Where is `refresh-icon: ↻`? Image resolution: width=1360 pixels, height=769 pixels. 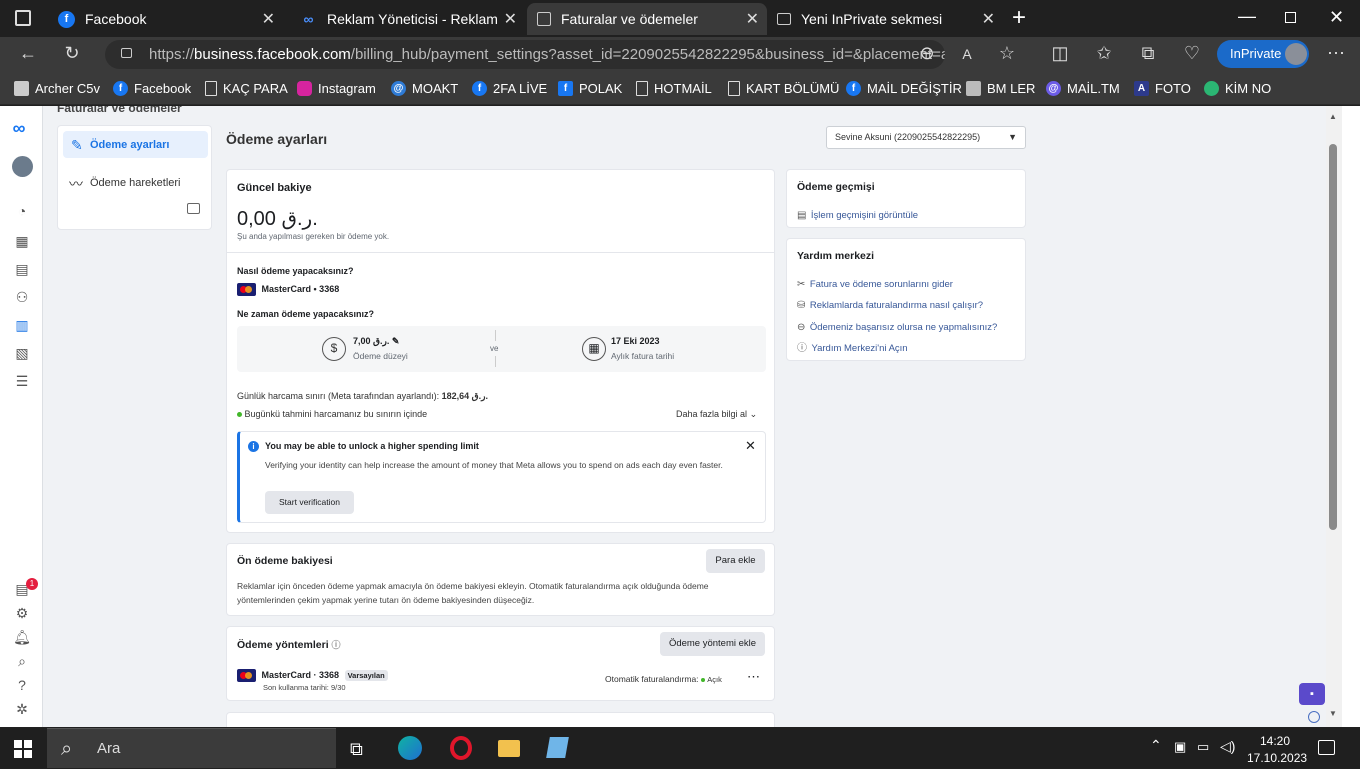
refresh-icon: ↻ is located at coordinates (72, 53).